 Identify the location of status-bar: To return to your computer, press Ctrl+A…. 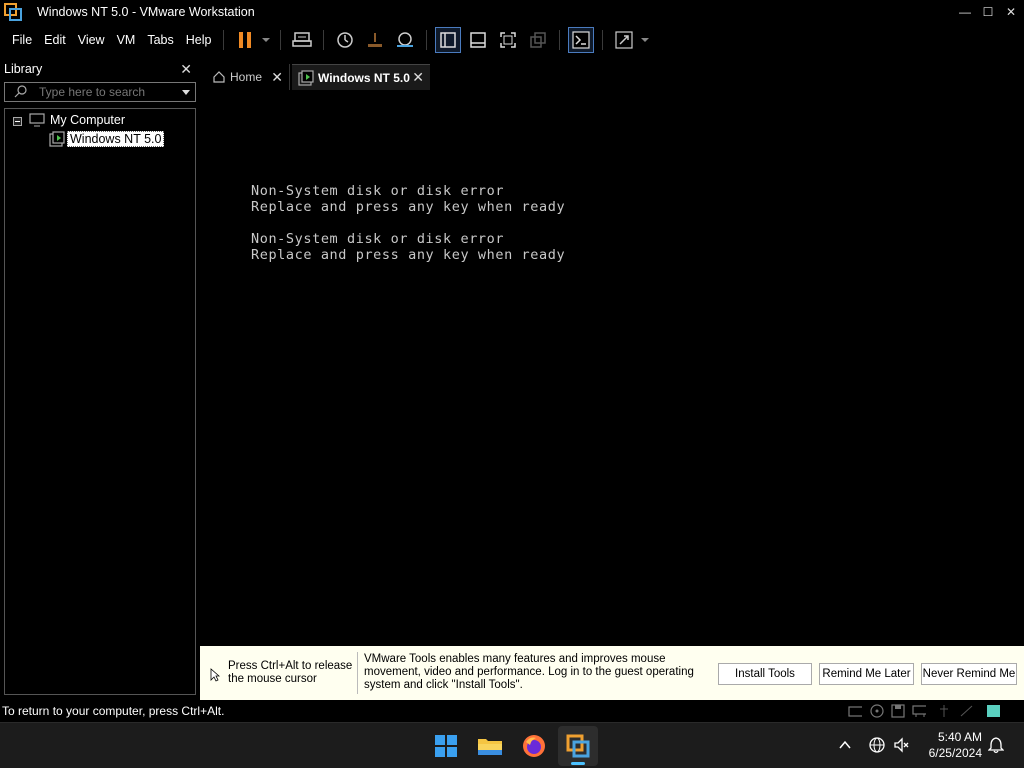
(512, 711).